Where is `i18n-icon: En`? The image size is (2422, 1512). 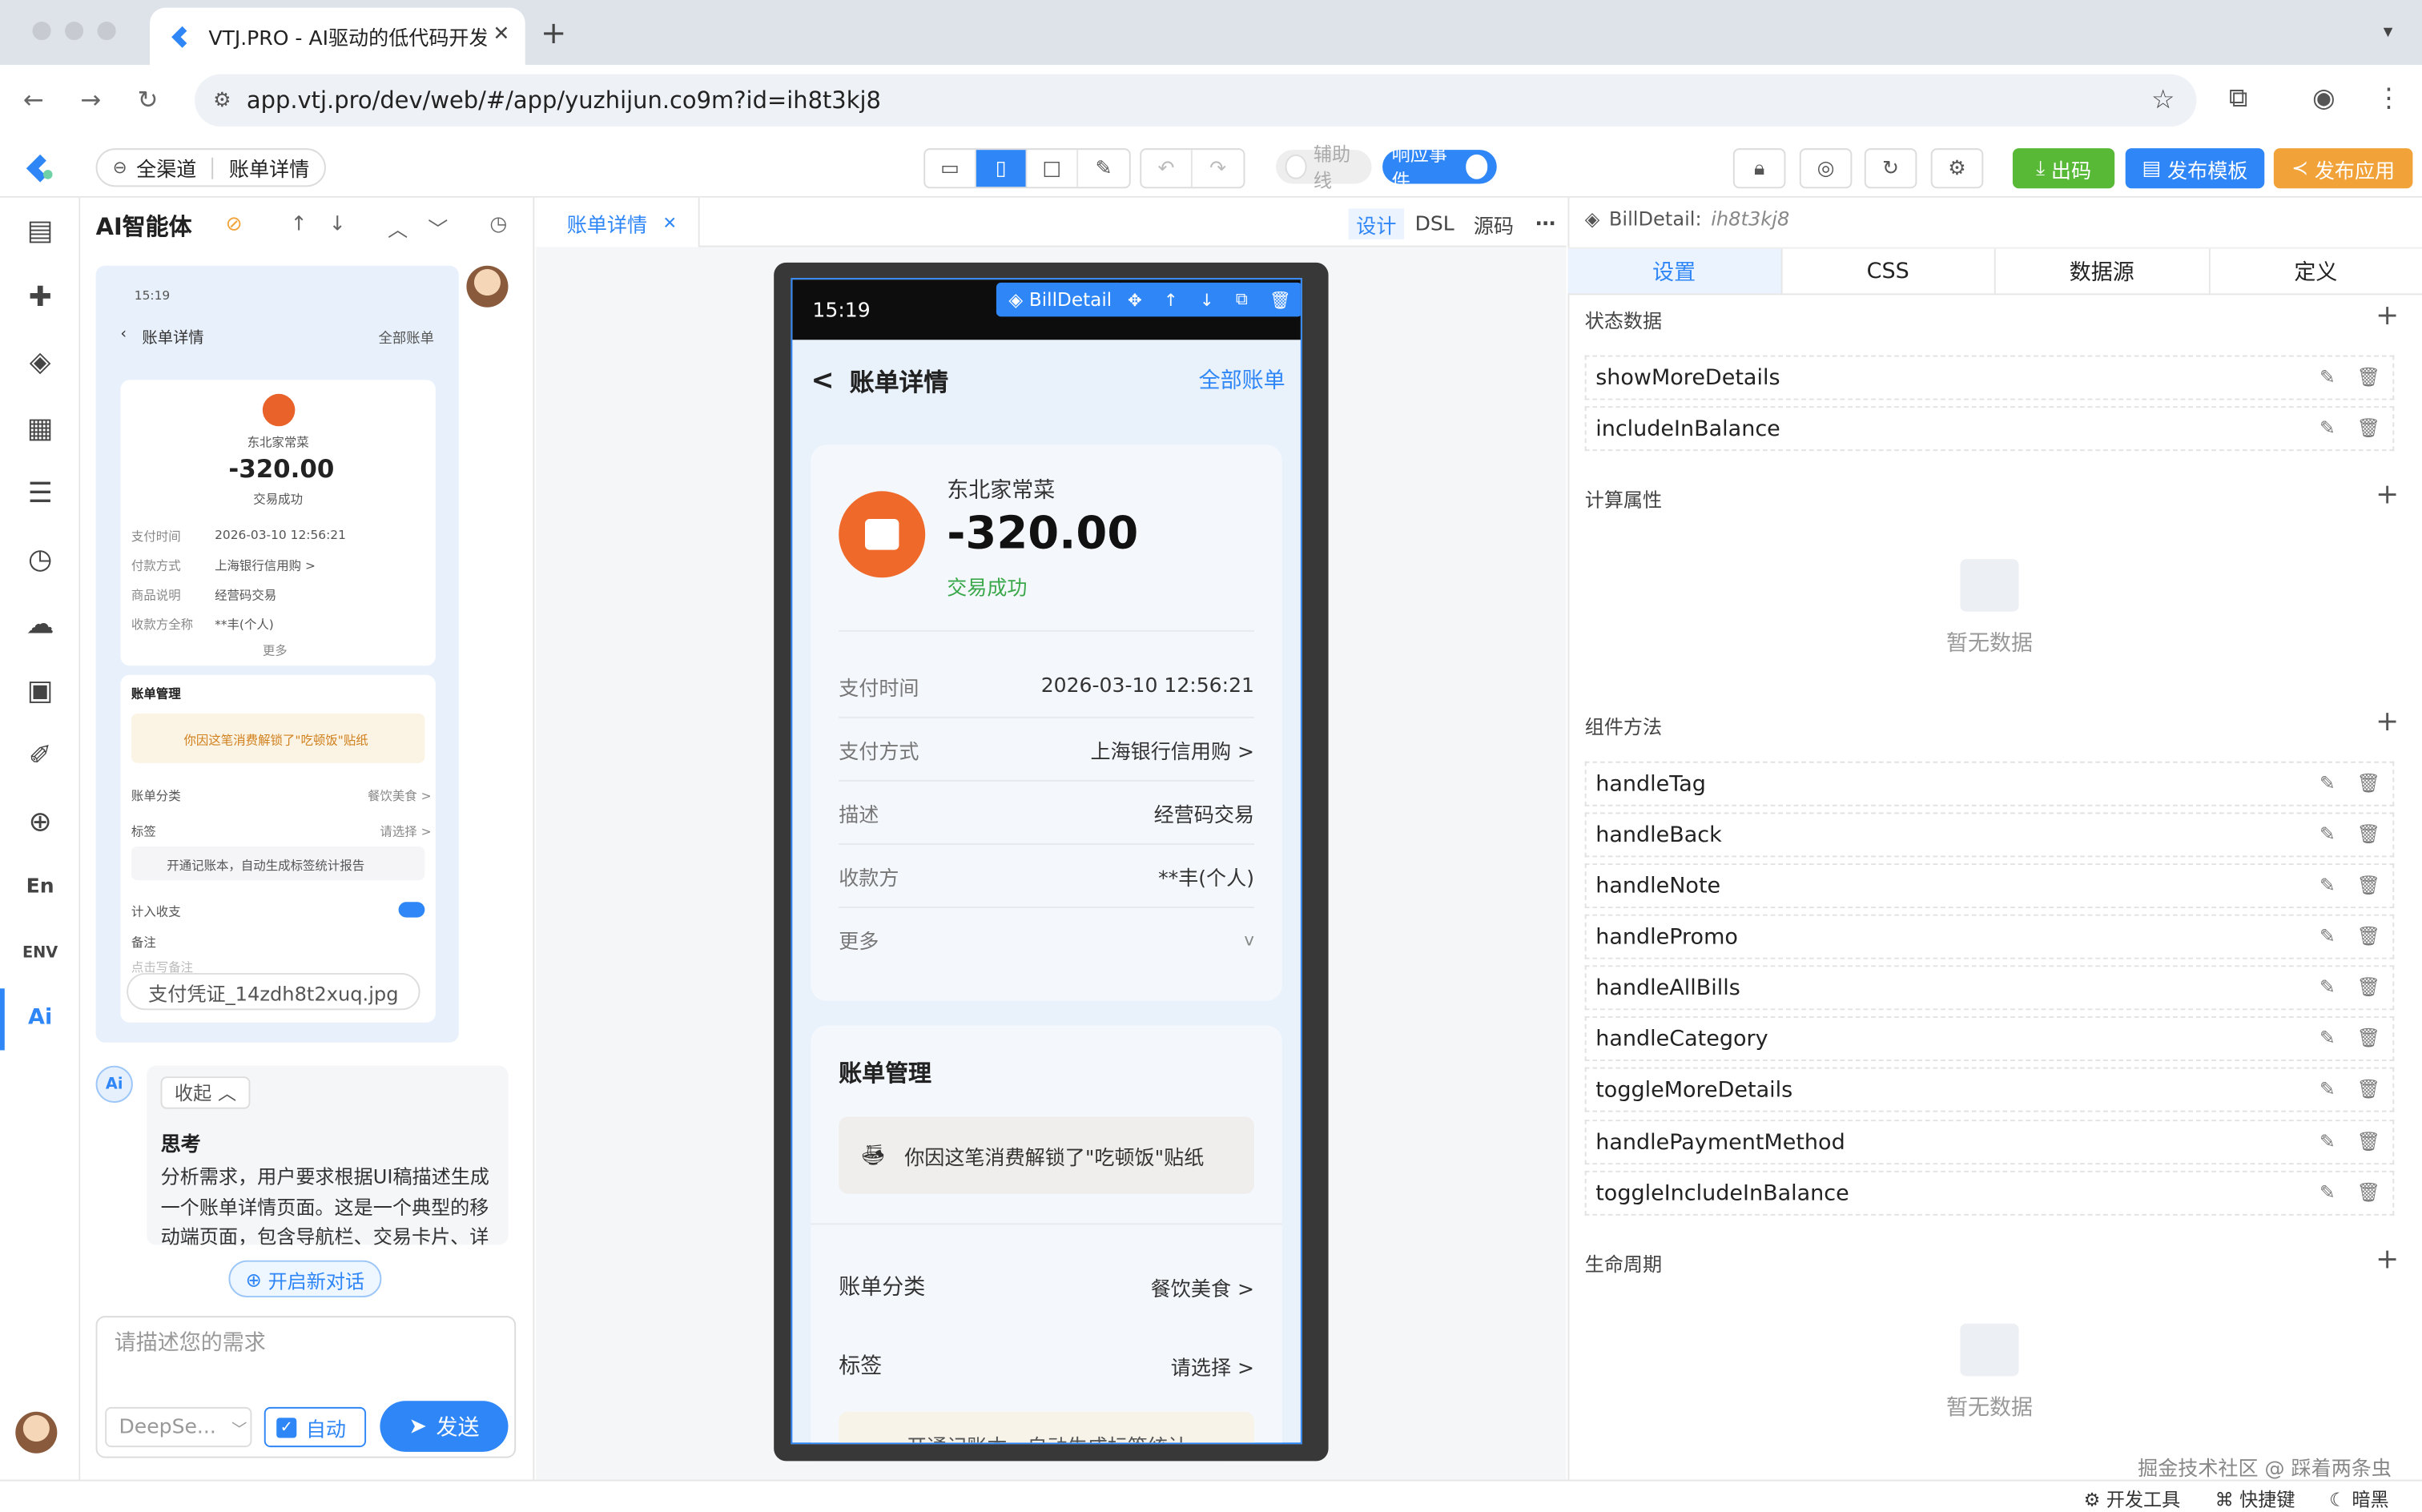
i18n-icon: En is located at coordinates (40, 887).